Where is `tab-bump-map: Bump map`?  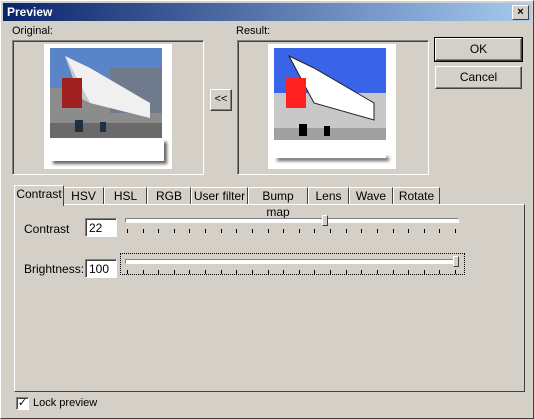 tab-bump-map: Bump map is located at coordinates (278, 203).